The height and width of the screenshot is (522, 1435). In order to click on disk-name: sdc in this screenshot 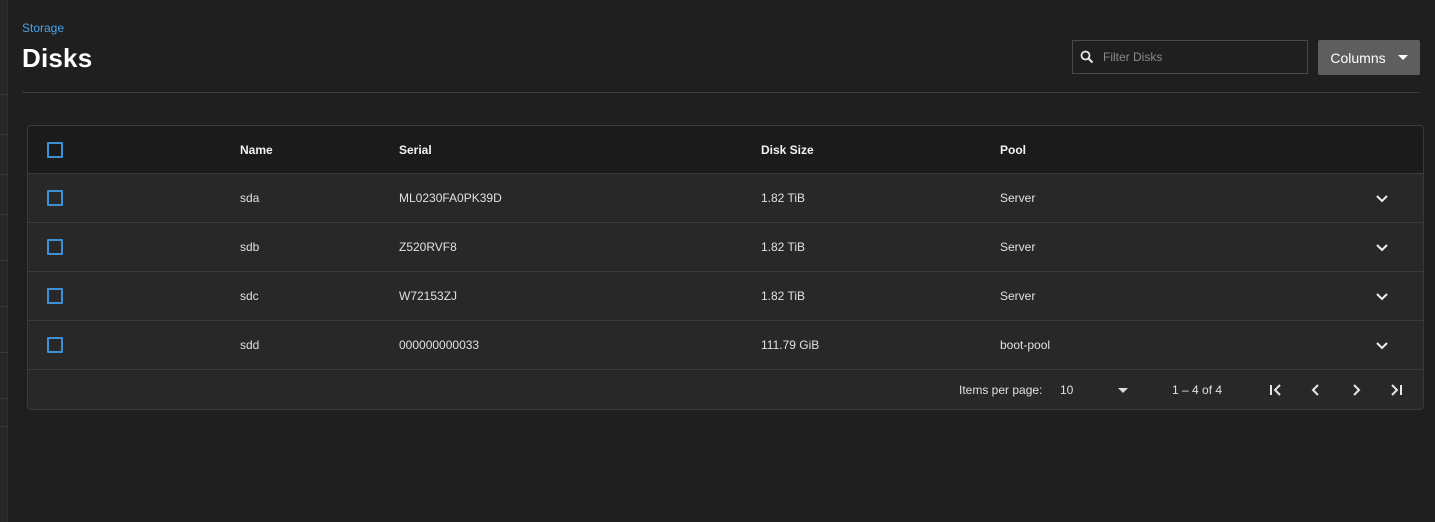, I will do `click(249, 296)`.